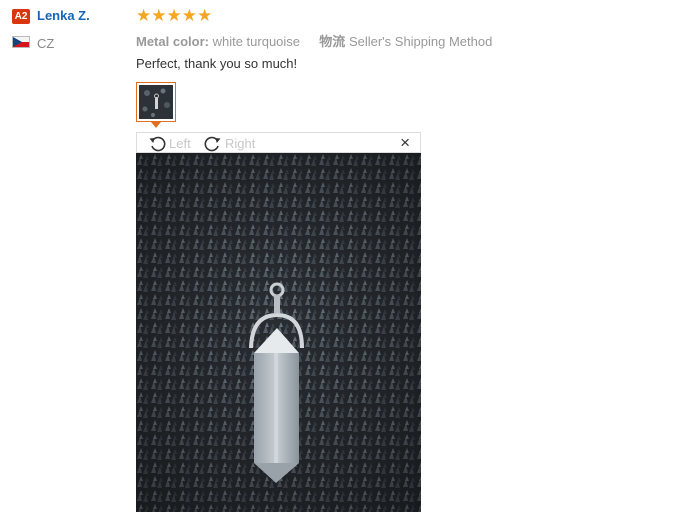 The height and width of the screenshot is (512, 685). What do you see at coordinates (256, 41) in the screenshot?
I see `attribute-value: white turquoise` at bounding box center [256, 41].